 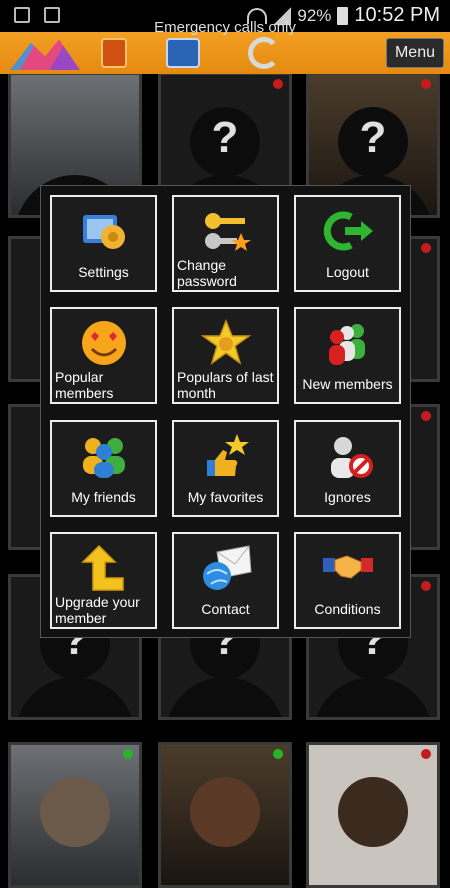 I want to click on status-bar: 92% 10:52 PM Emergency calls only, so click(x=225, y=18).